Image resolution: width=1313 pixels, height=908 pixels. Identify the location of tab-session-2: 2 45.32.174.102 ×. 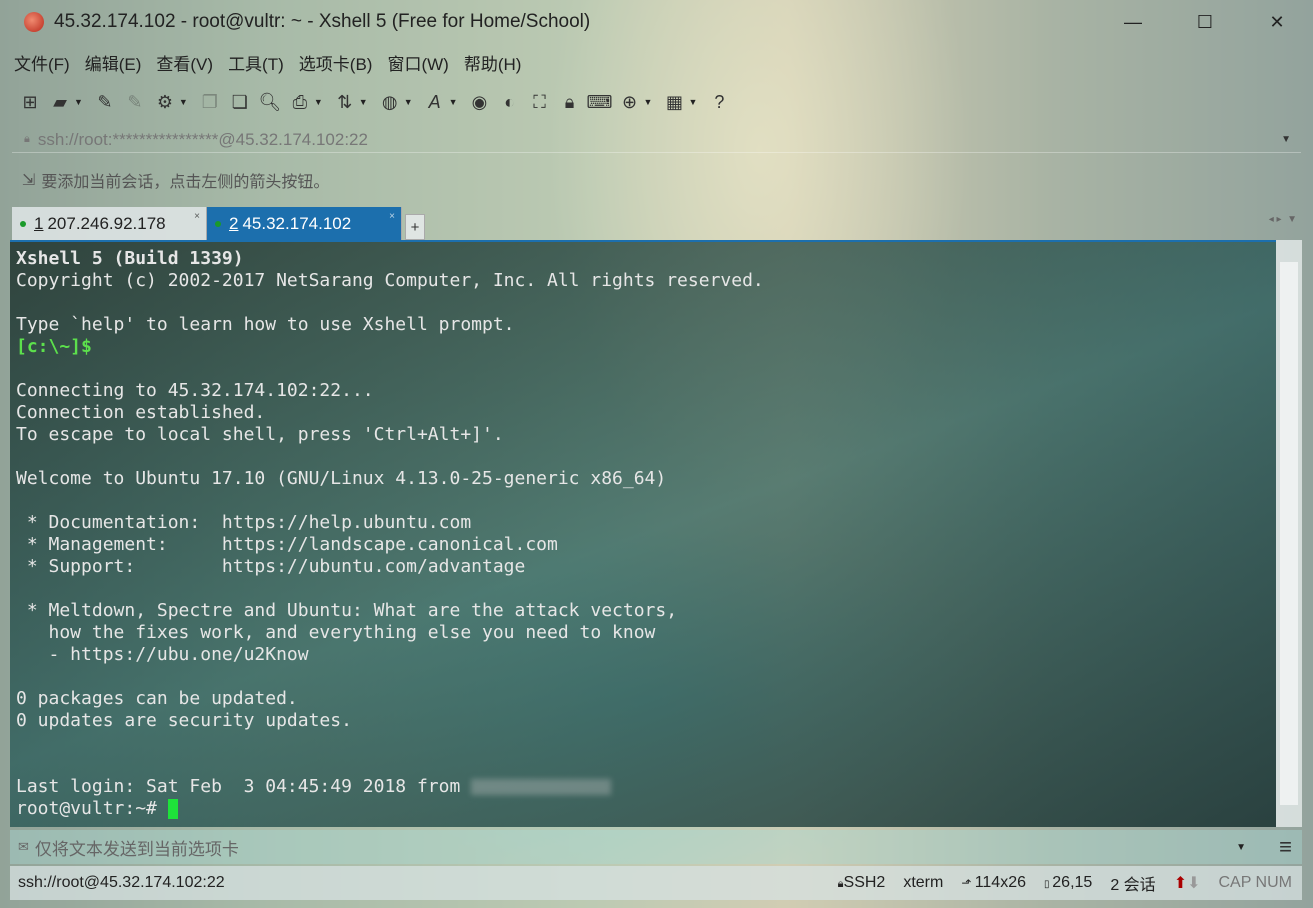
(304, 223).